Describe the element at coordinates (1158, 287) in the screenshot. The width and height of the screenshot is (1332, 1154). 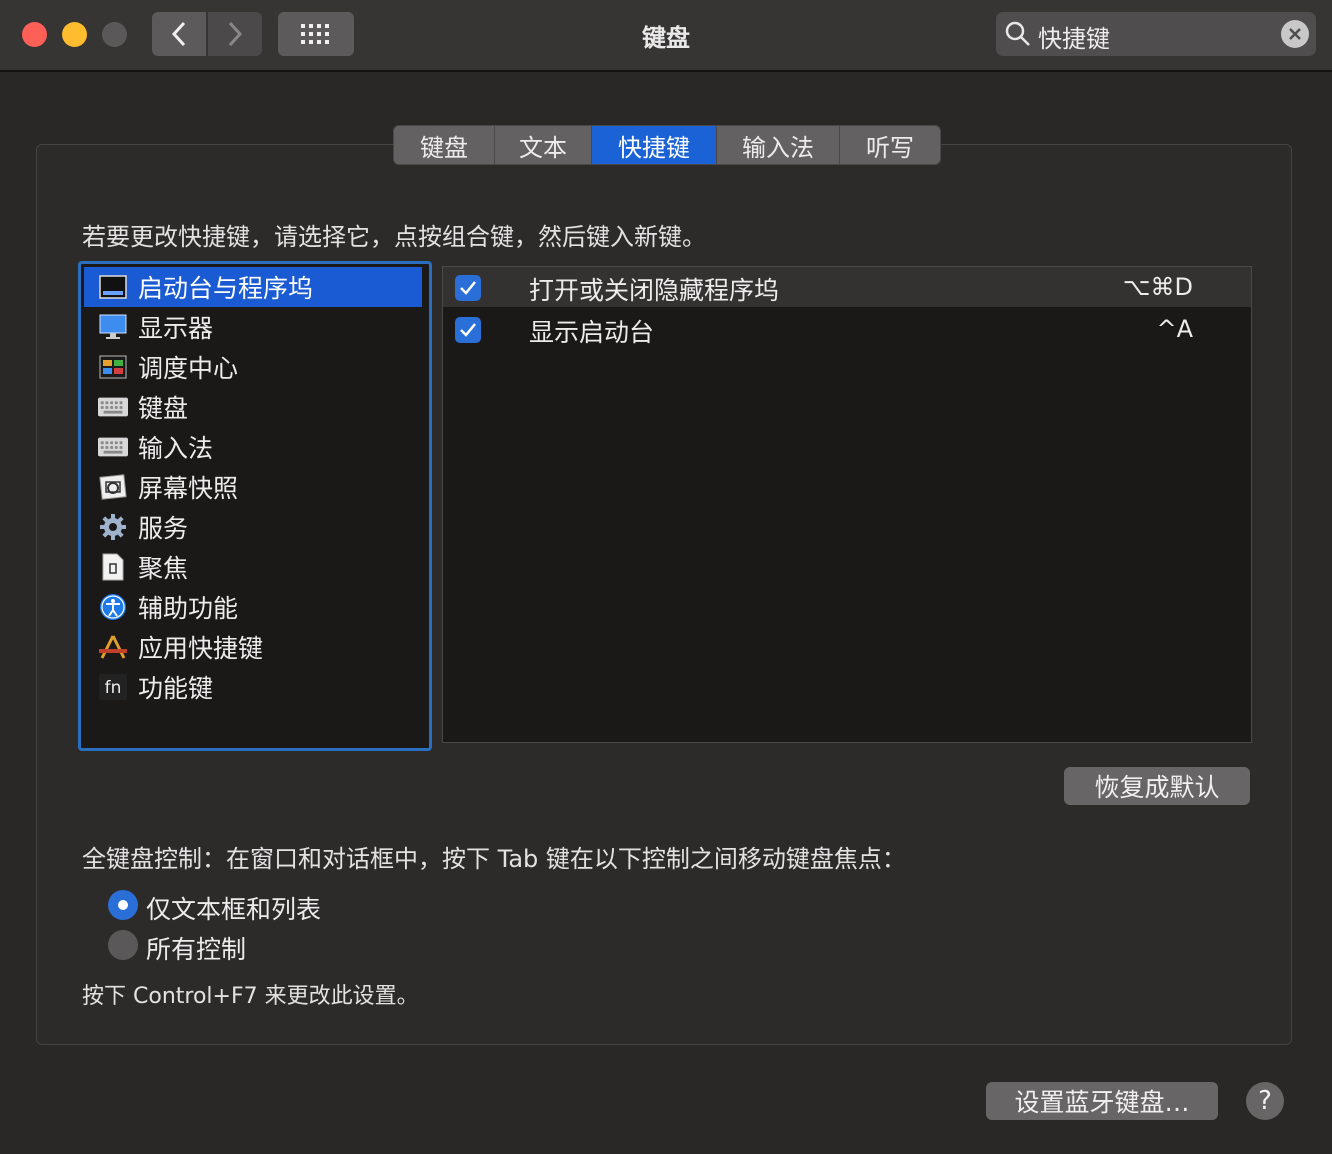
I see `shortcut-key: ⌥⌘D` at that location.